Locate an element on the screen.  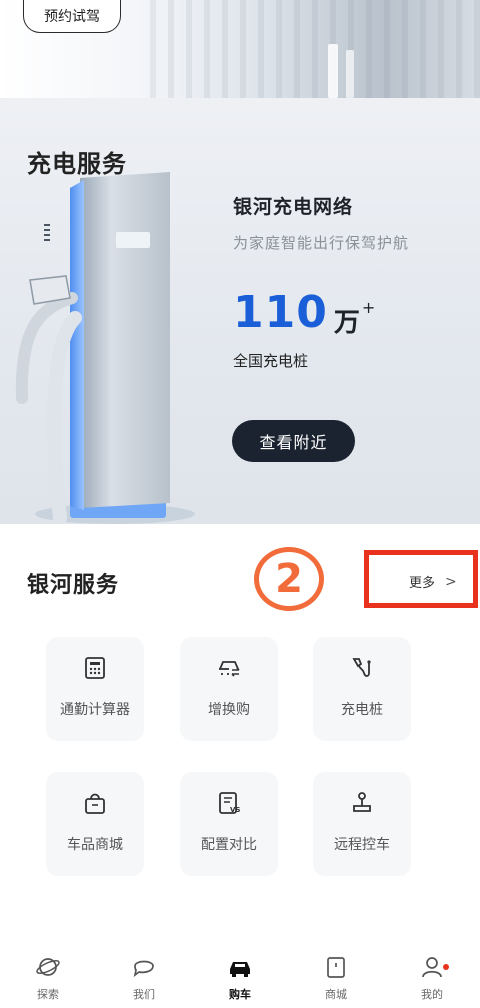
charging-service-title: 充电服务 is located at coordinates (77, 164).